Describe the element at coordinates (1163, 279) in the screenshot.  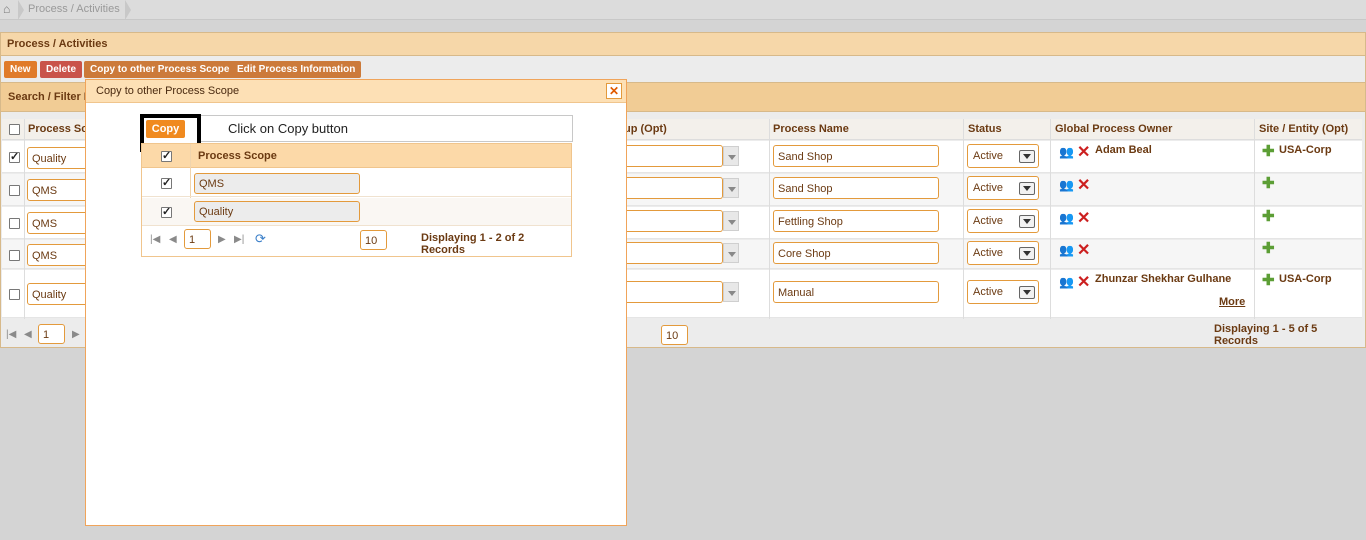
I see `owner-name: Zhunzar Shekhar Gulhane` at that location.